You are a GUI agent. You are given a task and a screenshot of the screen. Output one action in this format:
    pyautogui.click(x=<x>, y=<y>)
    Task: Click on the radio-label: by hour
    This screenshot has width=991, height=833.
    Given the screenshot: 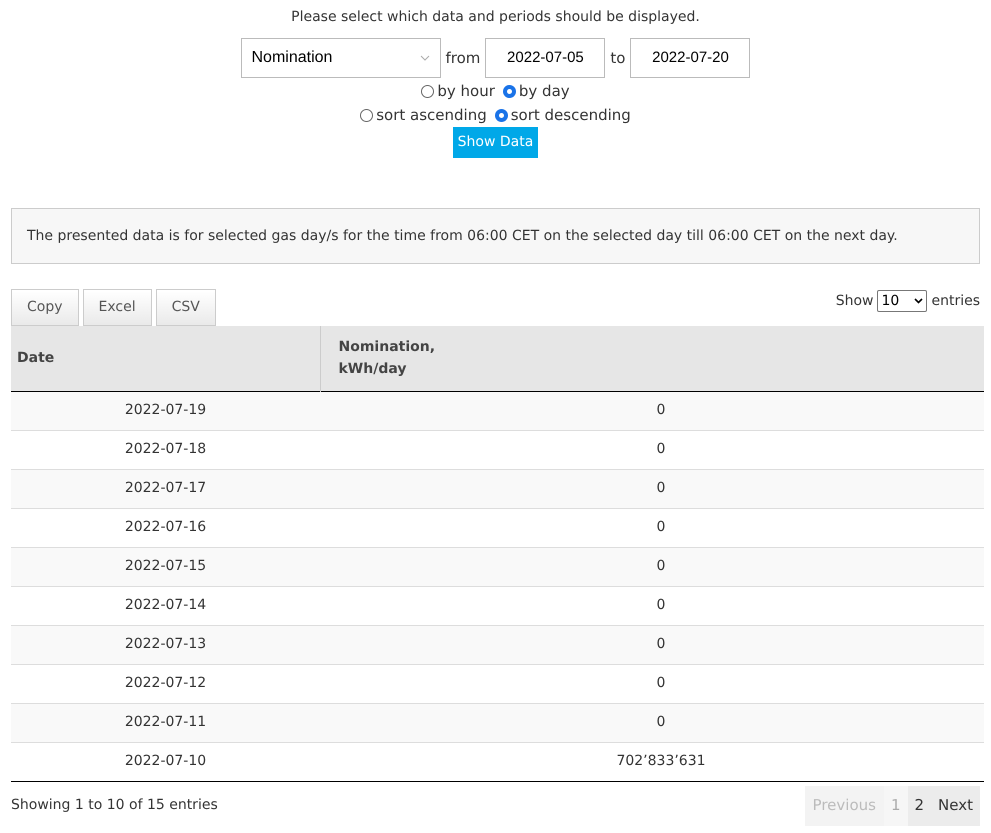 What is the action you would take?
    pyautogui.click(x=466, y=91)
    